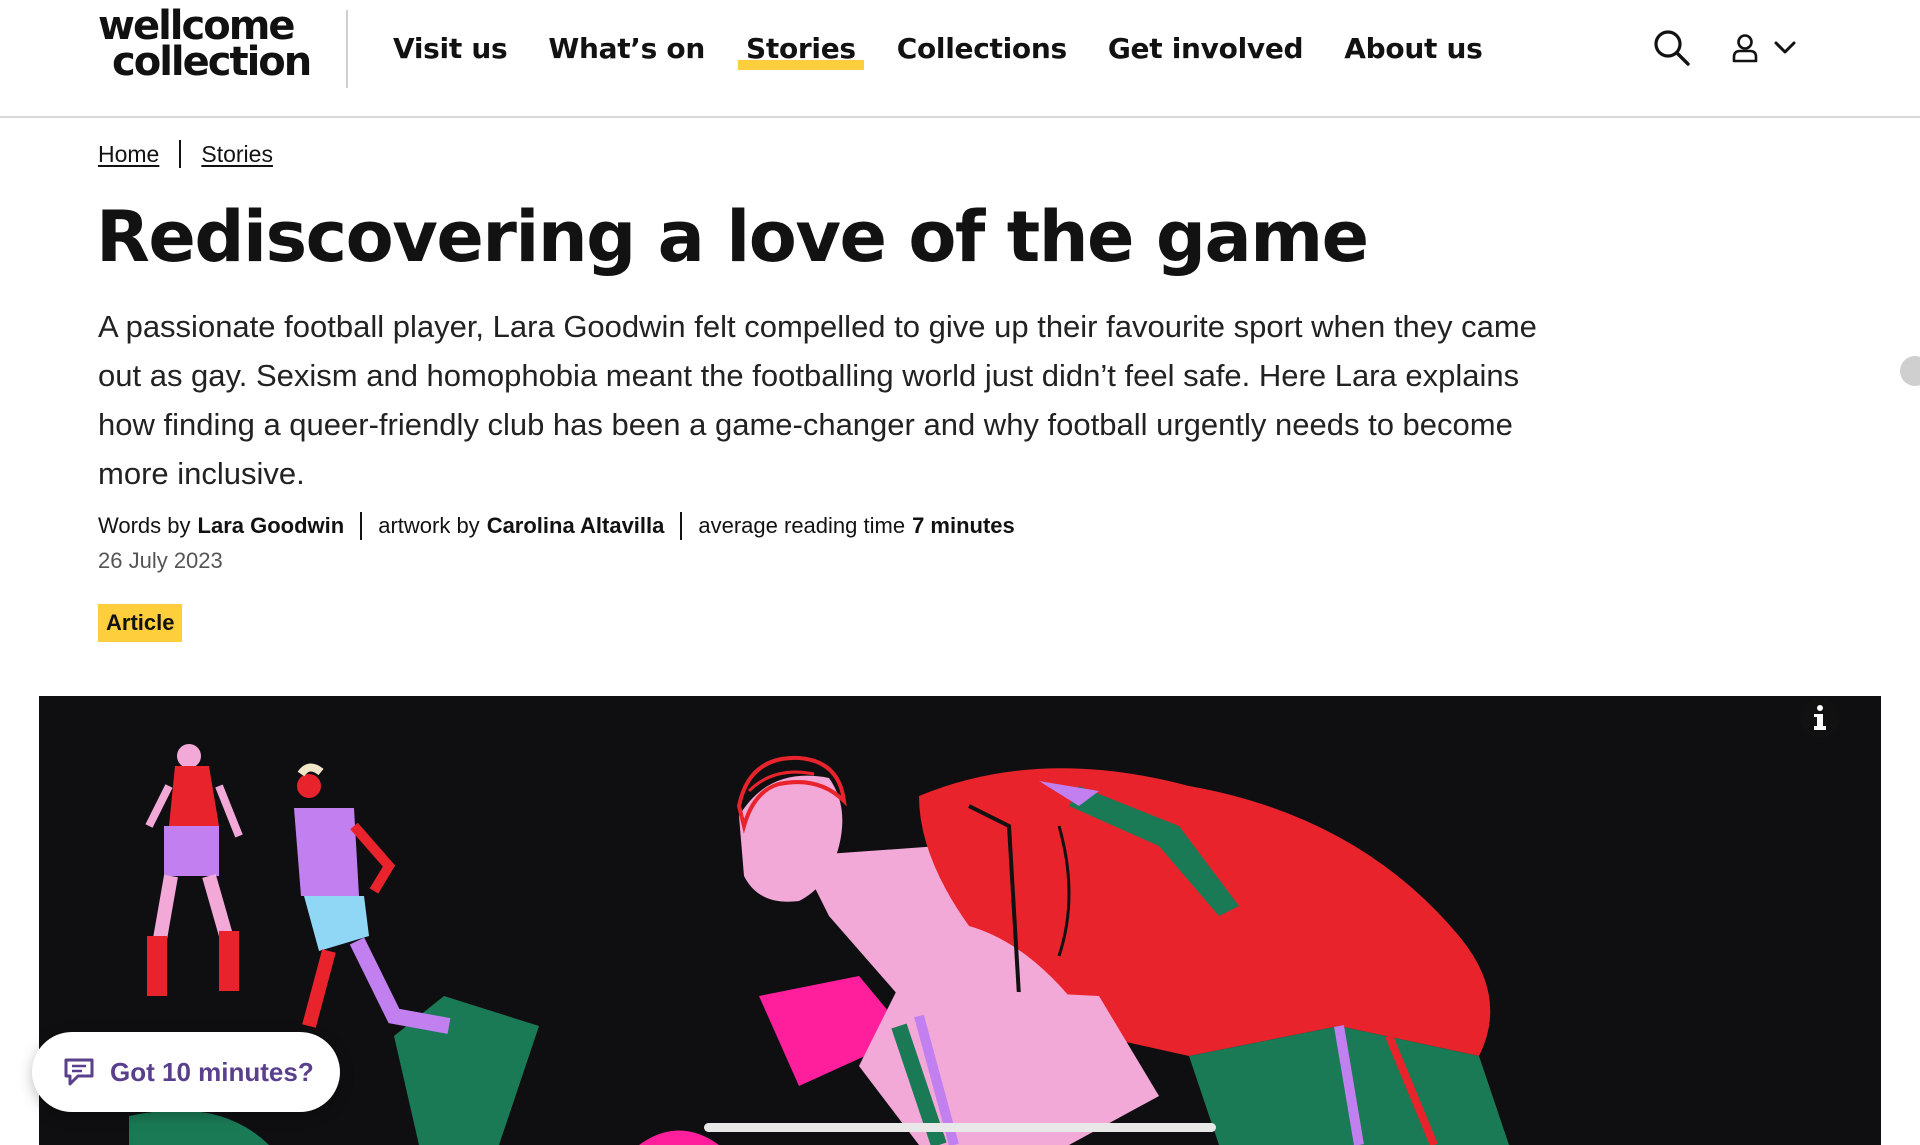 This screenshot has width=1920, height=1145. Describe the element at coordinates (1672, 48) in the screenshot. I see `search-icon` at that location.